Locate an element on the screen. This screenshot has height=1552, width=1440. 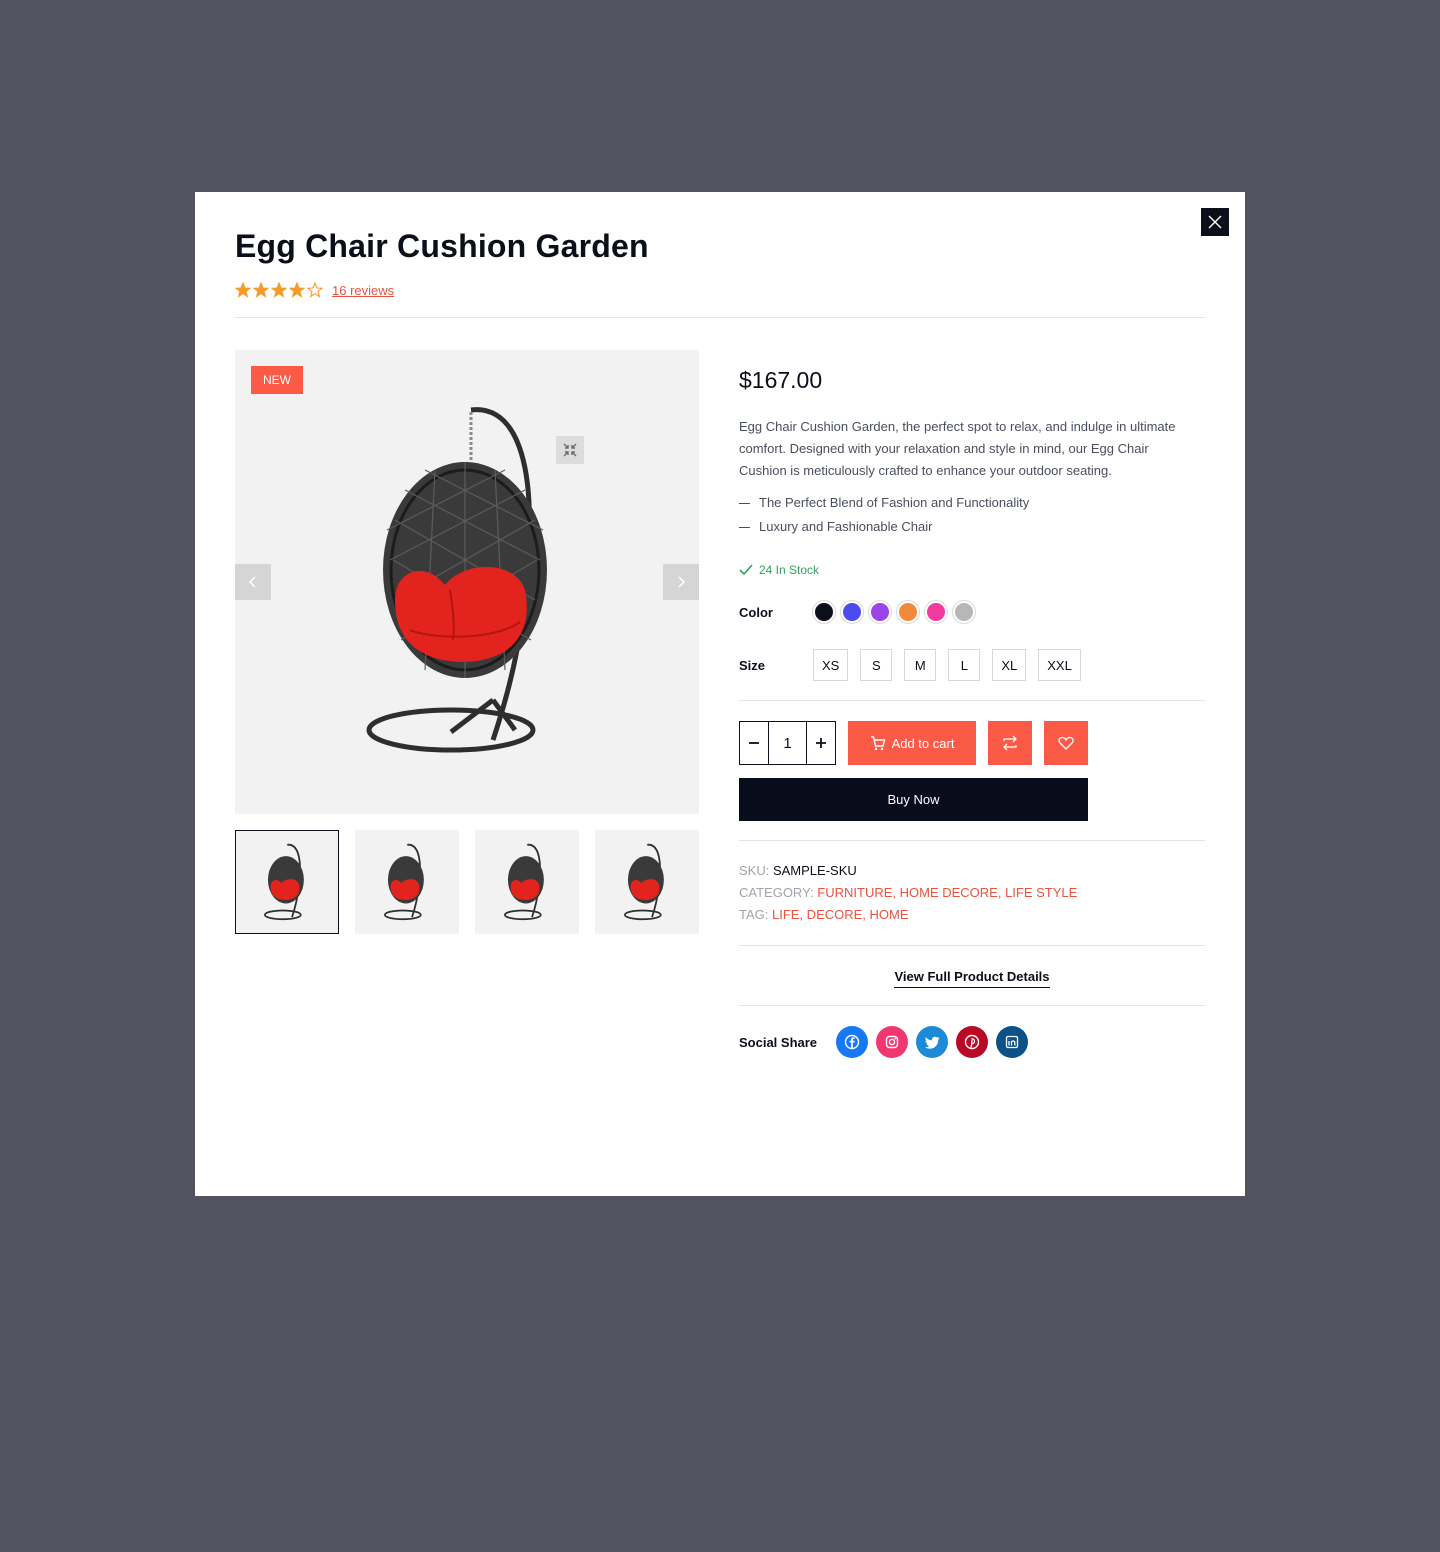
heart-icon is located at coordinates (1066, 743).